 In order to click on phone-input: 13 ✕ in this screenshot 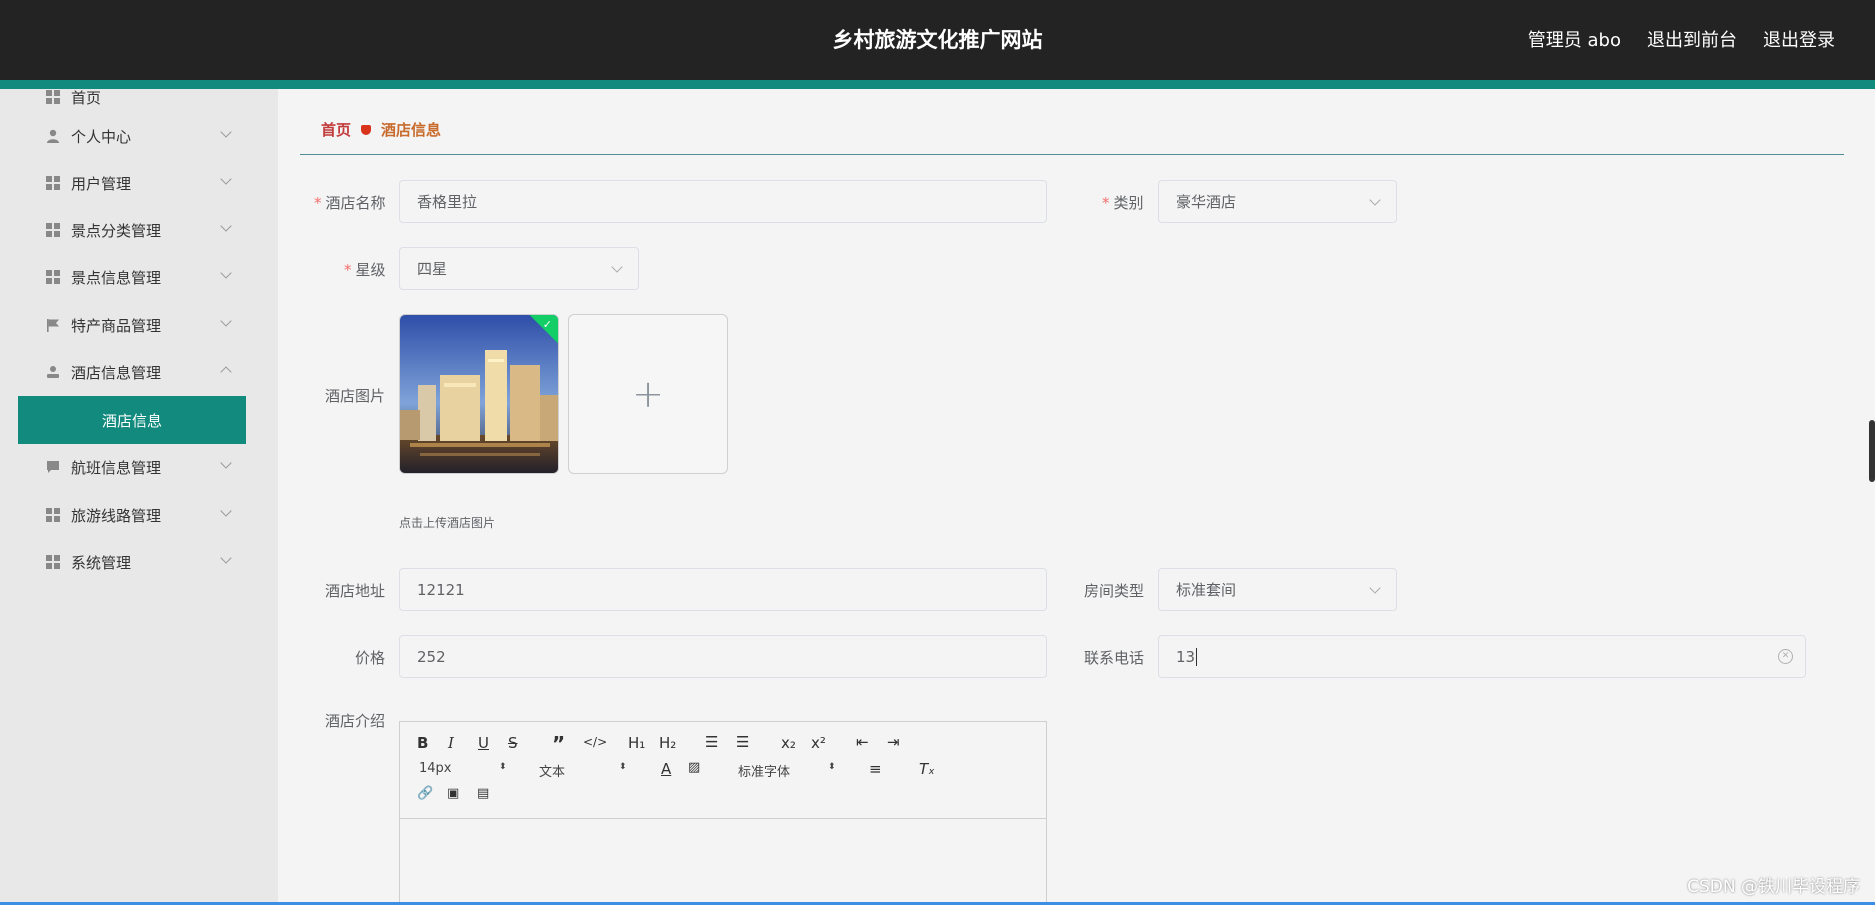, I will do `click(1482, 656)`.